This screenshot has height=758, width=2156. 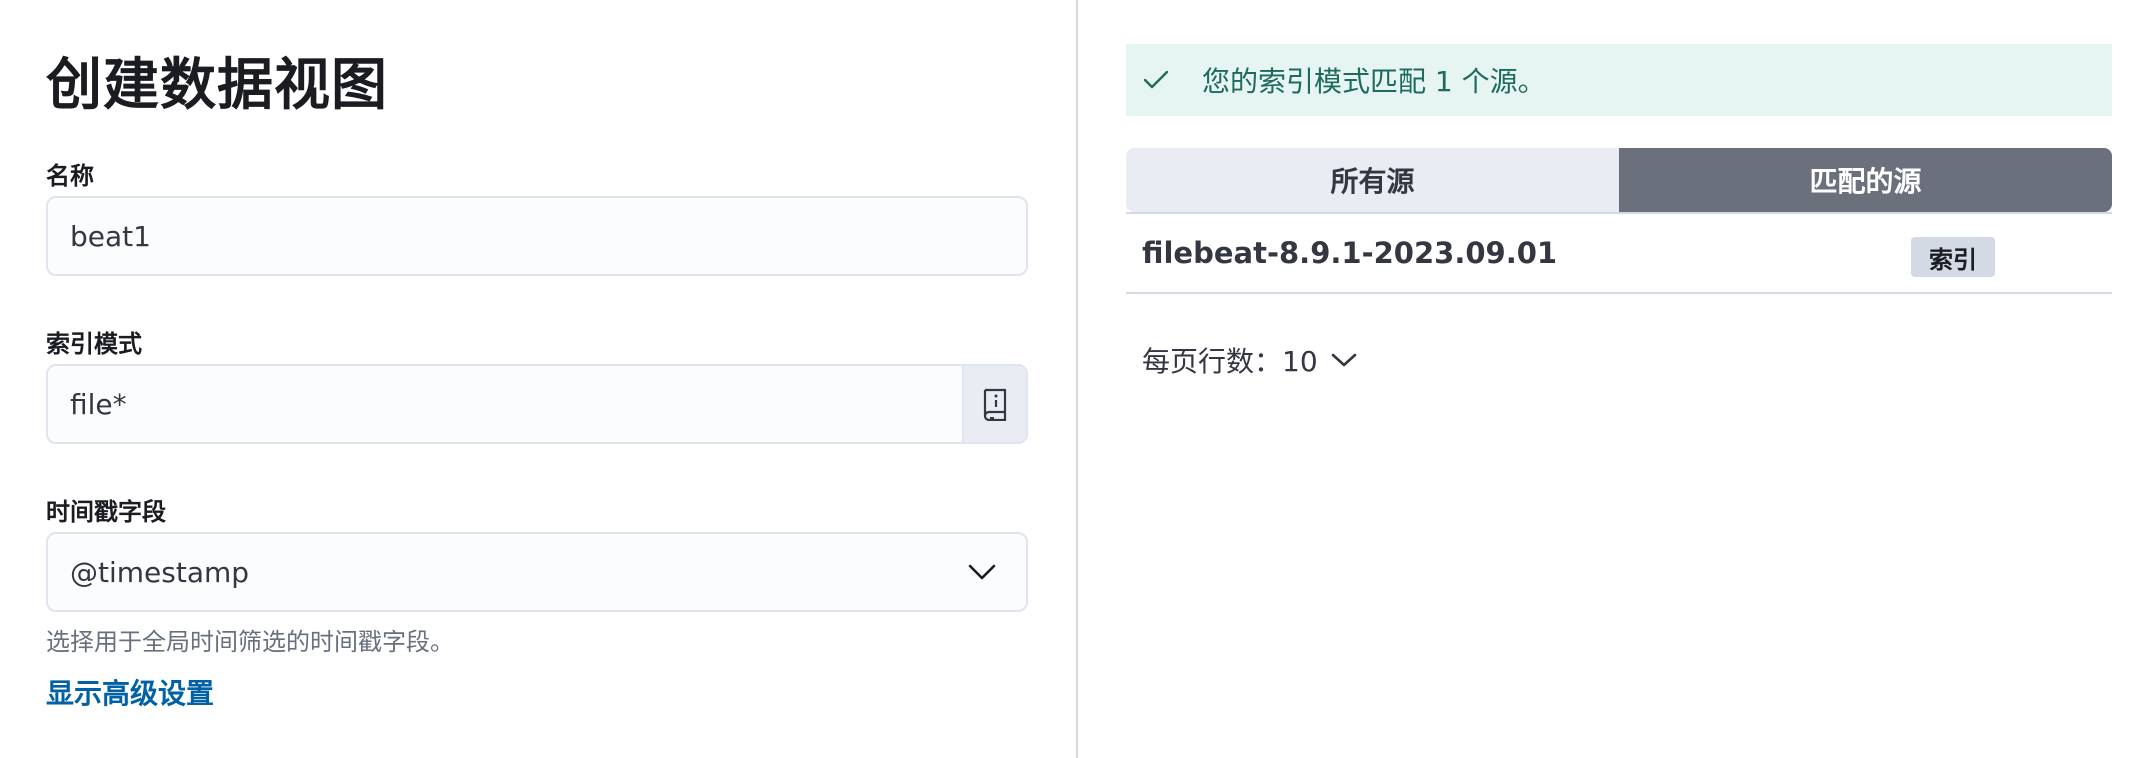 I want to click on table-row: filebeat-8.9.1-2023.09.01 索引, so click(x=1619, y=254).